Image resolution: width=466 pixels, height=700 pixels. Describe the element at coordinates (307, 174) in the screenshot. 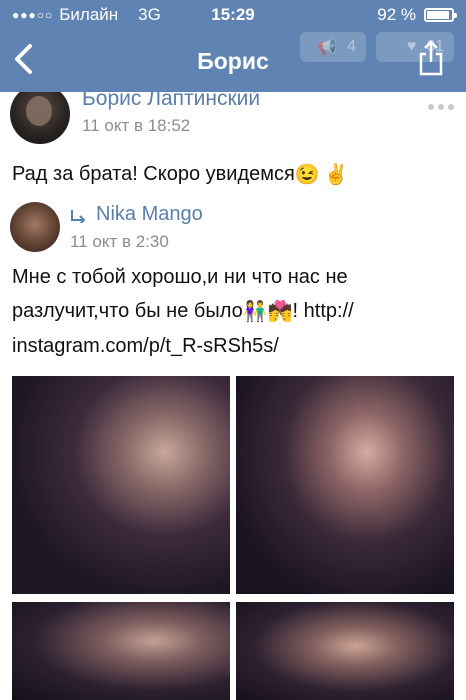

I see `wink-emoji: 😉` at that location.